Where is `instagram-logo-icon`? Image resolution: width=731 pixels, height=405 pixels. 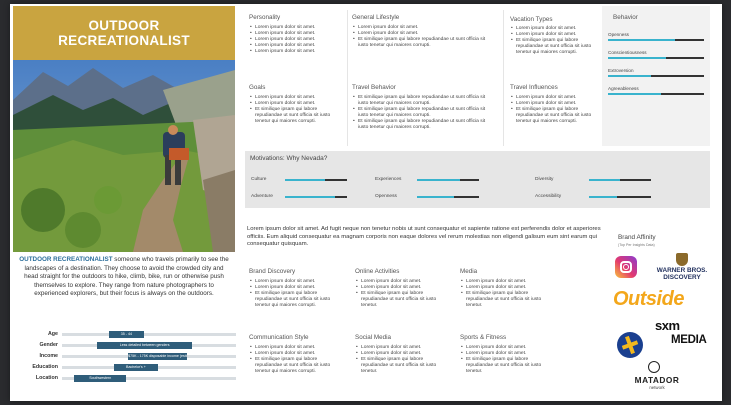
instagram-logo-icon is located at coordinates (626, 267).